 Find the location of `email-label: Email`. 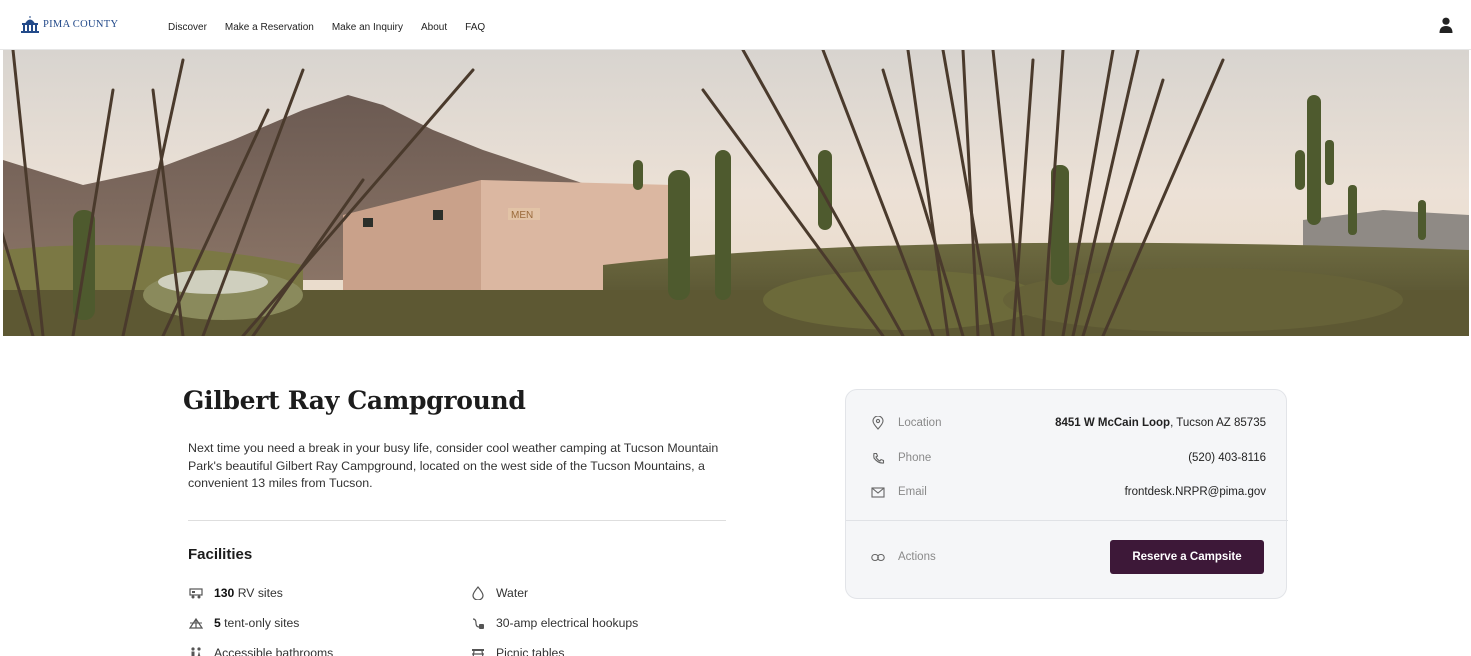

email-label: Email is located at coordinates (912, 492).